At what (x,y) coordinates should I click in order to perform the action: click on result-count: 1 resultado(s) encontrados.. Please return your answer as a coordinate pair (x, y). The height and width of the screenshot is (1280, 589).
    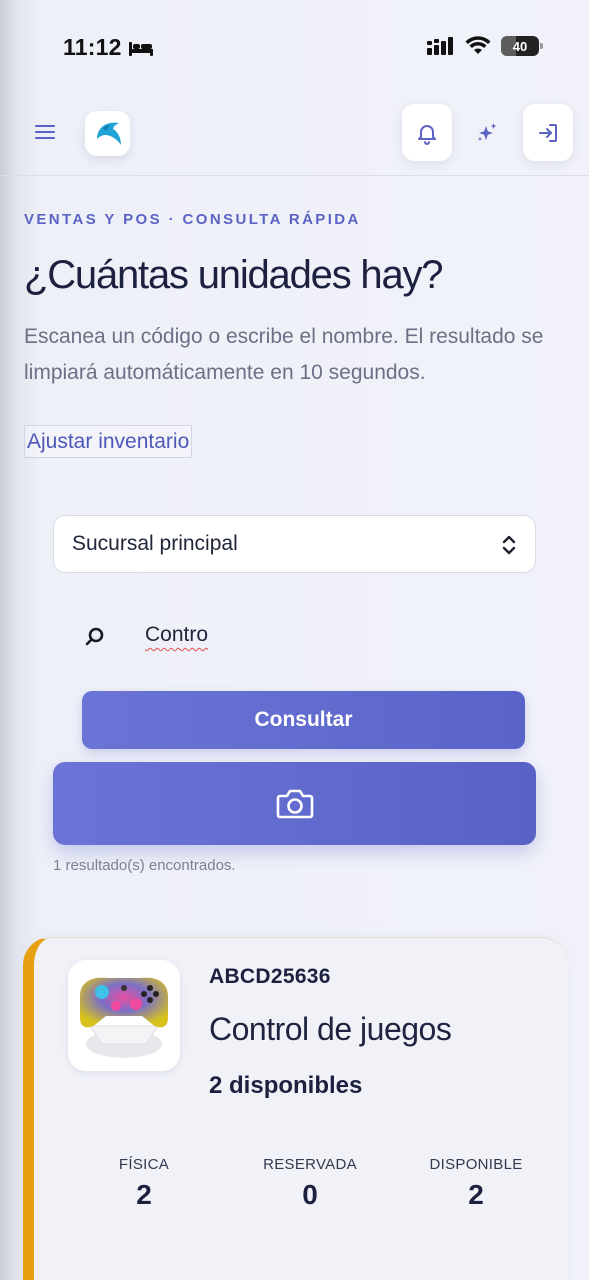
    Looking at the image, I should click on (144, 865).